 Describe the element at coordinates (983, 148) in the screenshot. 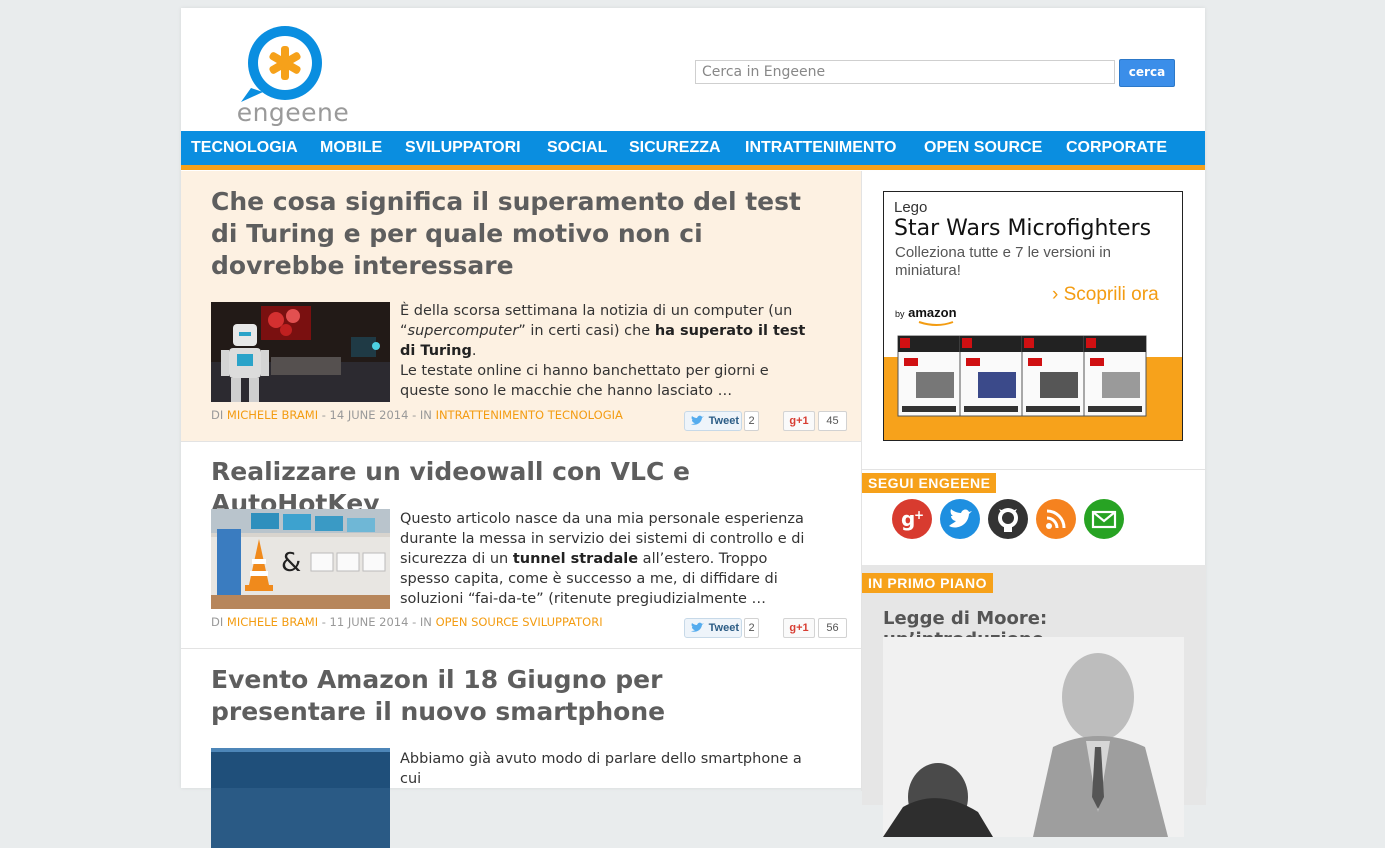

I see `nav-item-open-source: OPEN SOURCE` at that location.